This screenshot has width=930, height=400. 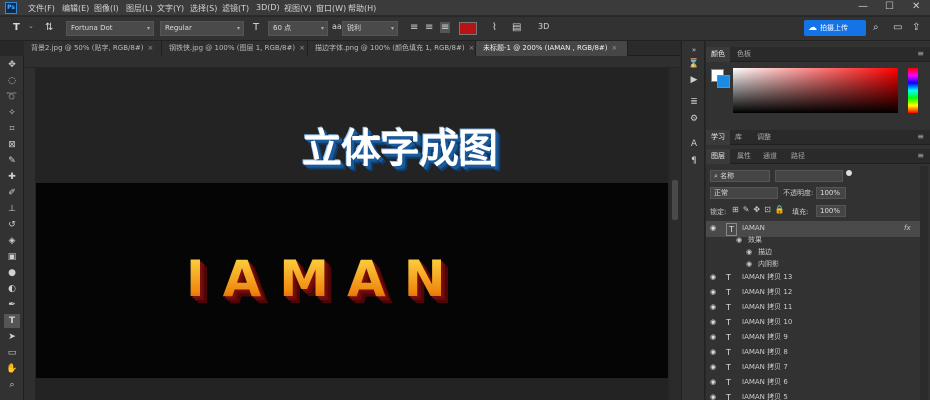 I want to click on fill-input: 100%, so click(x=831, y=211).